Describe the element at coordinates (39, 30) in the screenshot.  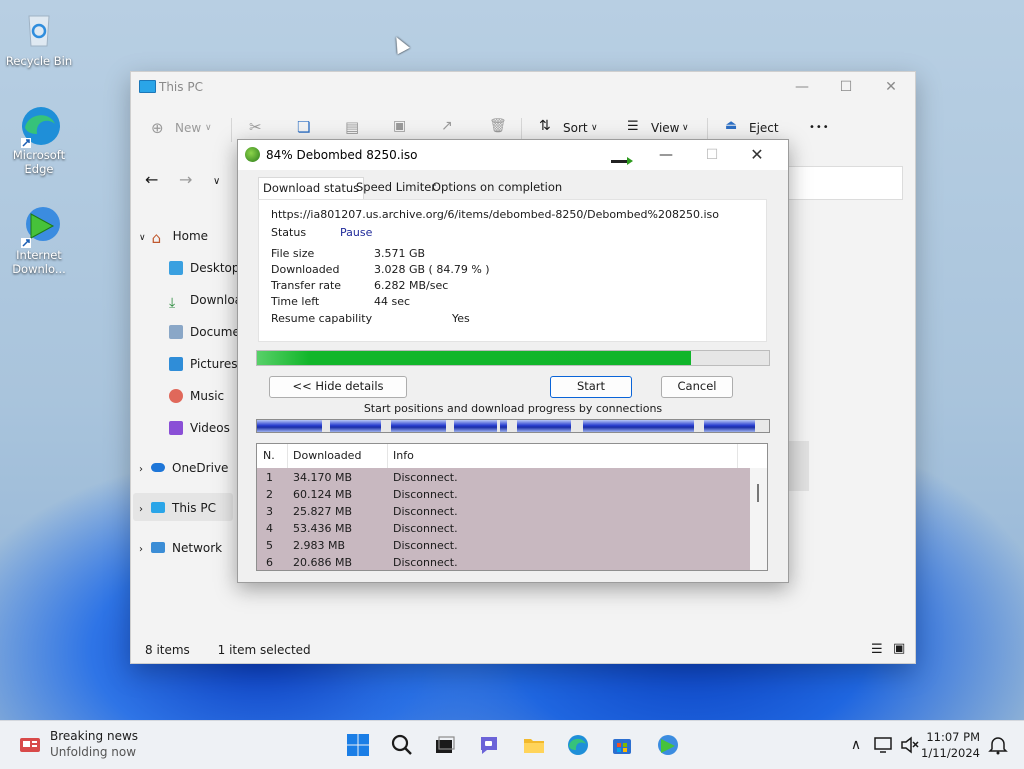
I see `recycle-bin-icon` at that location.